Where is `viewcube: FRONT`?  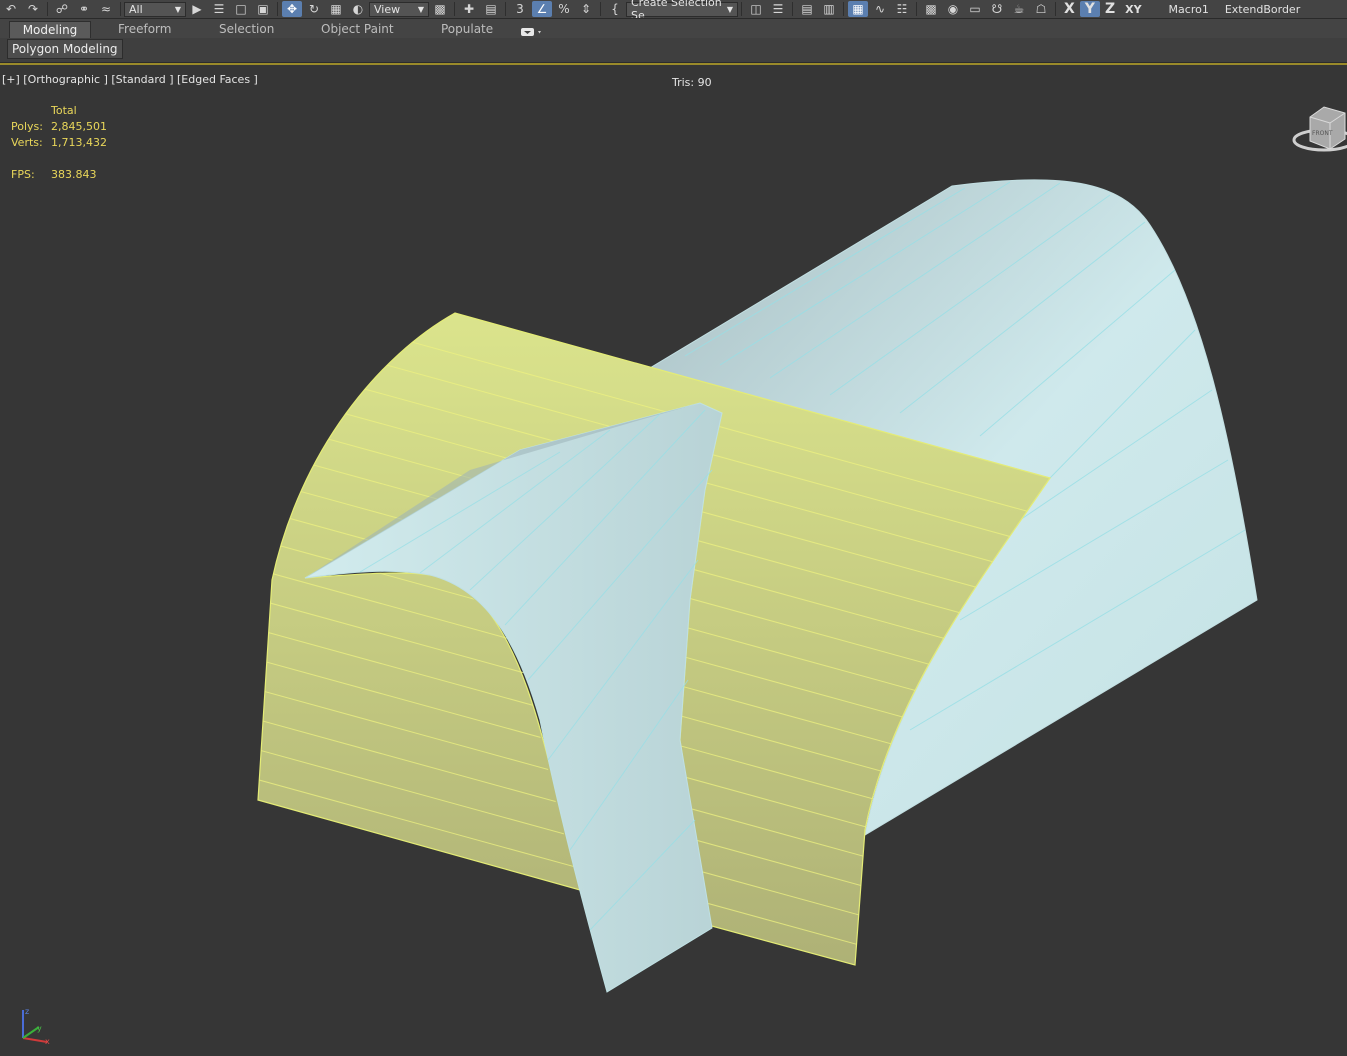 viewcube: FRONT is located at coordinates (1318, 128).